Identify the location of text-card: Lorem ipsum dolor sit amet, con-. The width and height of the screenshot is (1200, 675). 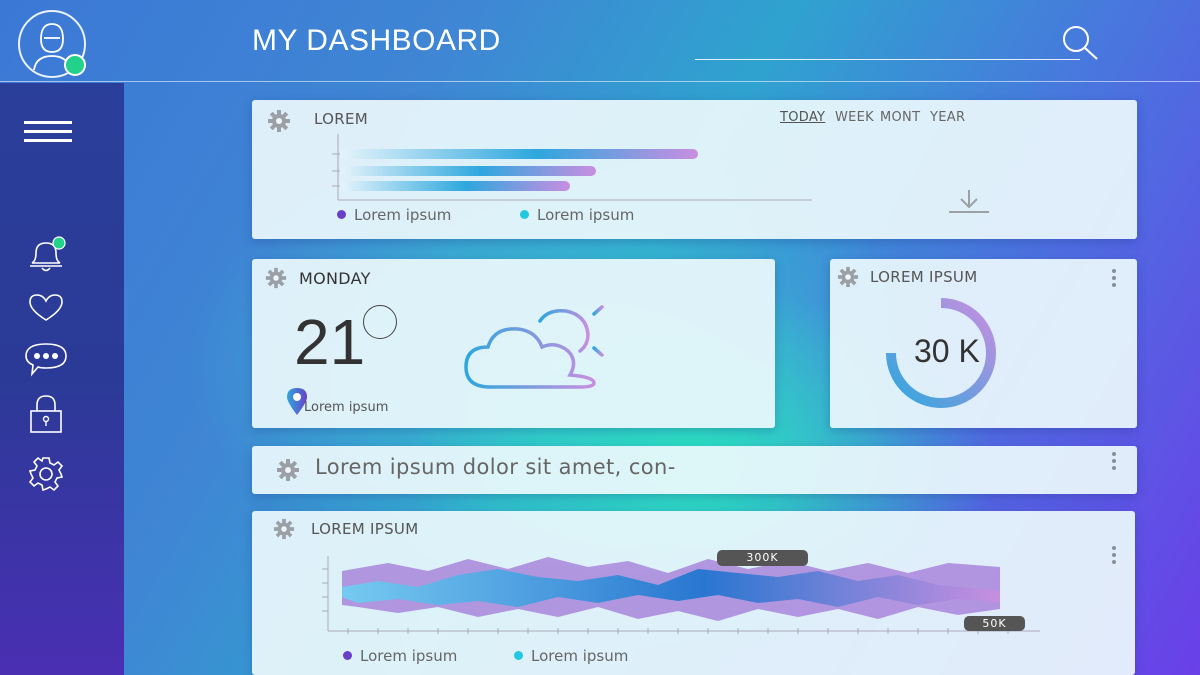
(694, 470).